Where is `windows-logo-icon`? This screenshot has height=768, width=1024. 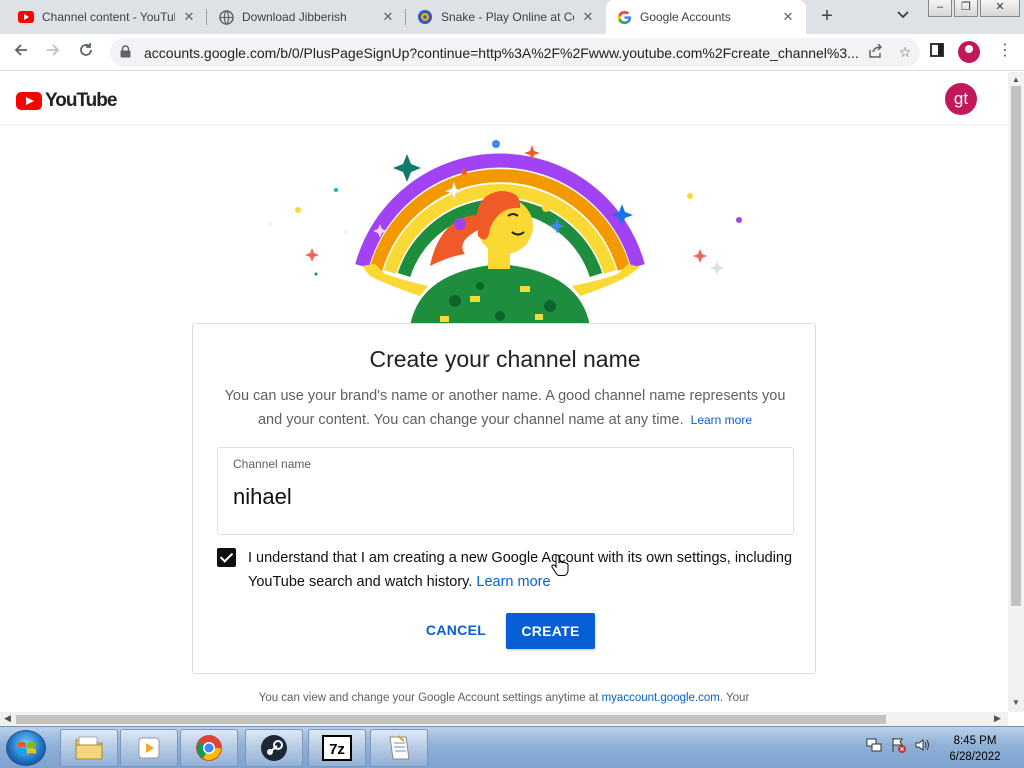 windows-logo-icon is located at coordinates (27, 748).